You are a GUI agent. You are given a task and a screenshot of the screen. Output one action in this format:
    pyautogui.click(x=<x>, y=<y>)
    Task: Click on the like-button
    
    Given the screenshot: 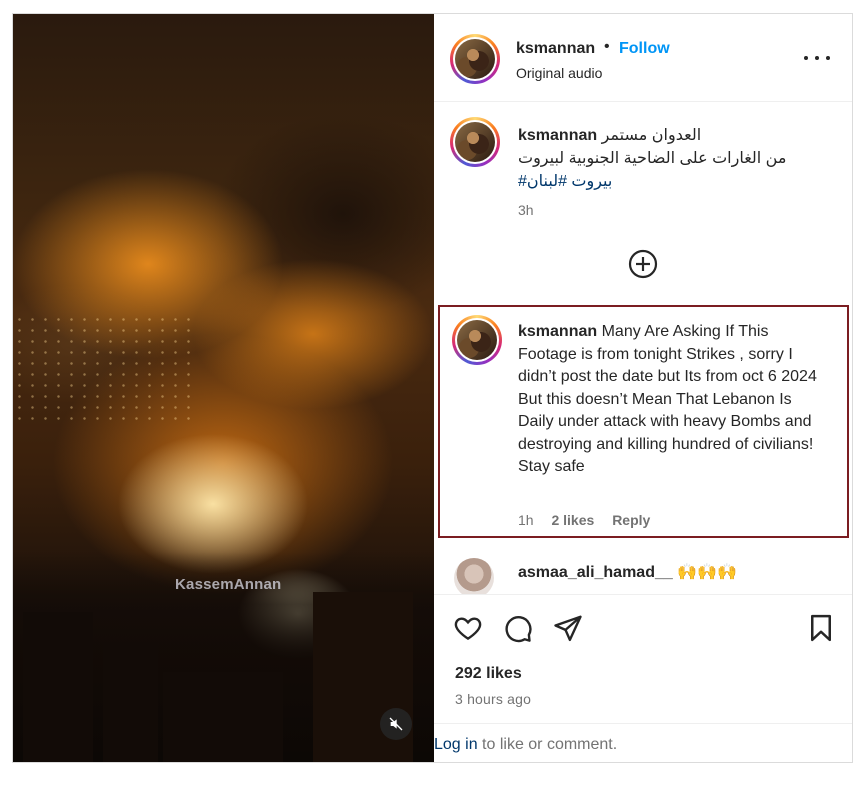 What is the action you would take?
    pyautogui.click(x=468, y=628)
    